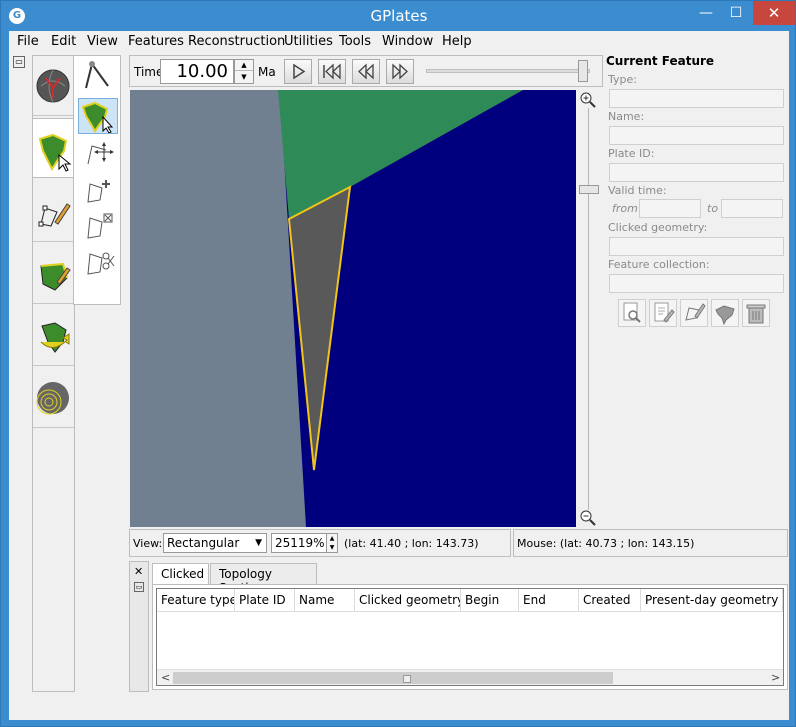 This screenshot has width=796, height=727. Describe the element at coordinates (332, 543) in the screenshot. I see `zoom-spinner: ▲ ▼` at that location.